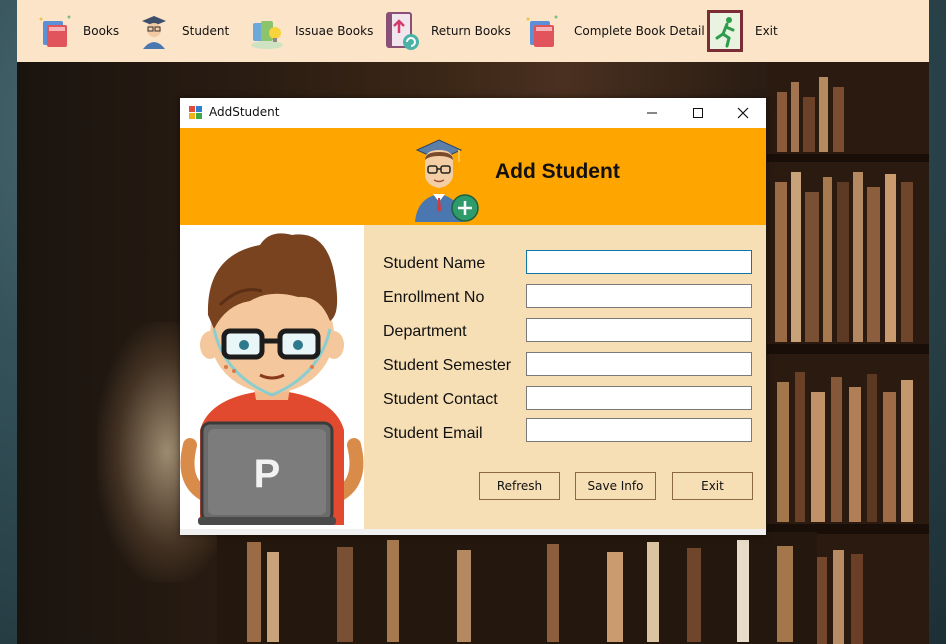 The width and height of the screenshot is (946, 644). Describe the element at coordinates (639, 330) in the screenshot. I see `department-input` at that location.